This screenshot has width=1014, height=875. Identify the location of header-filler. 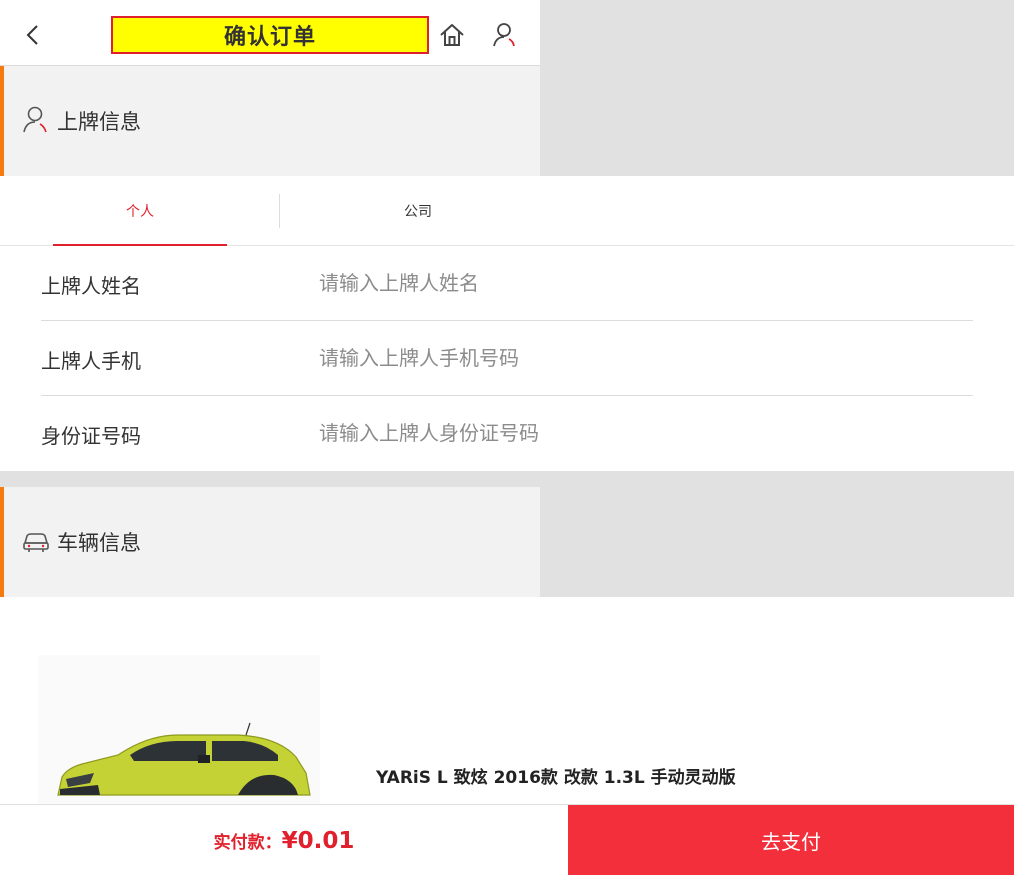
(777, 33).